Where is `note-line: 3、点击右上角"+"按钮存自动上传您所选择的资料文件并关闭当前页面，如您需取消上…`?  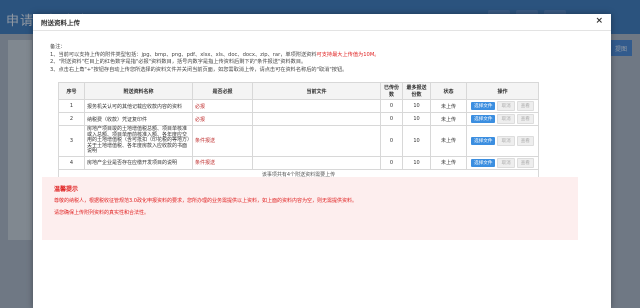 note-line: 3、点击右上角"+"按钮存自动上传您所选择的资料文件并关闭当前页面，如您需取消上… is located at coordinates (199, 69).